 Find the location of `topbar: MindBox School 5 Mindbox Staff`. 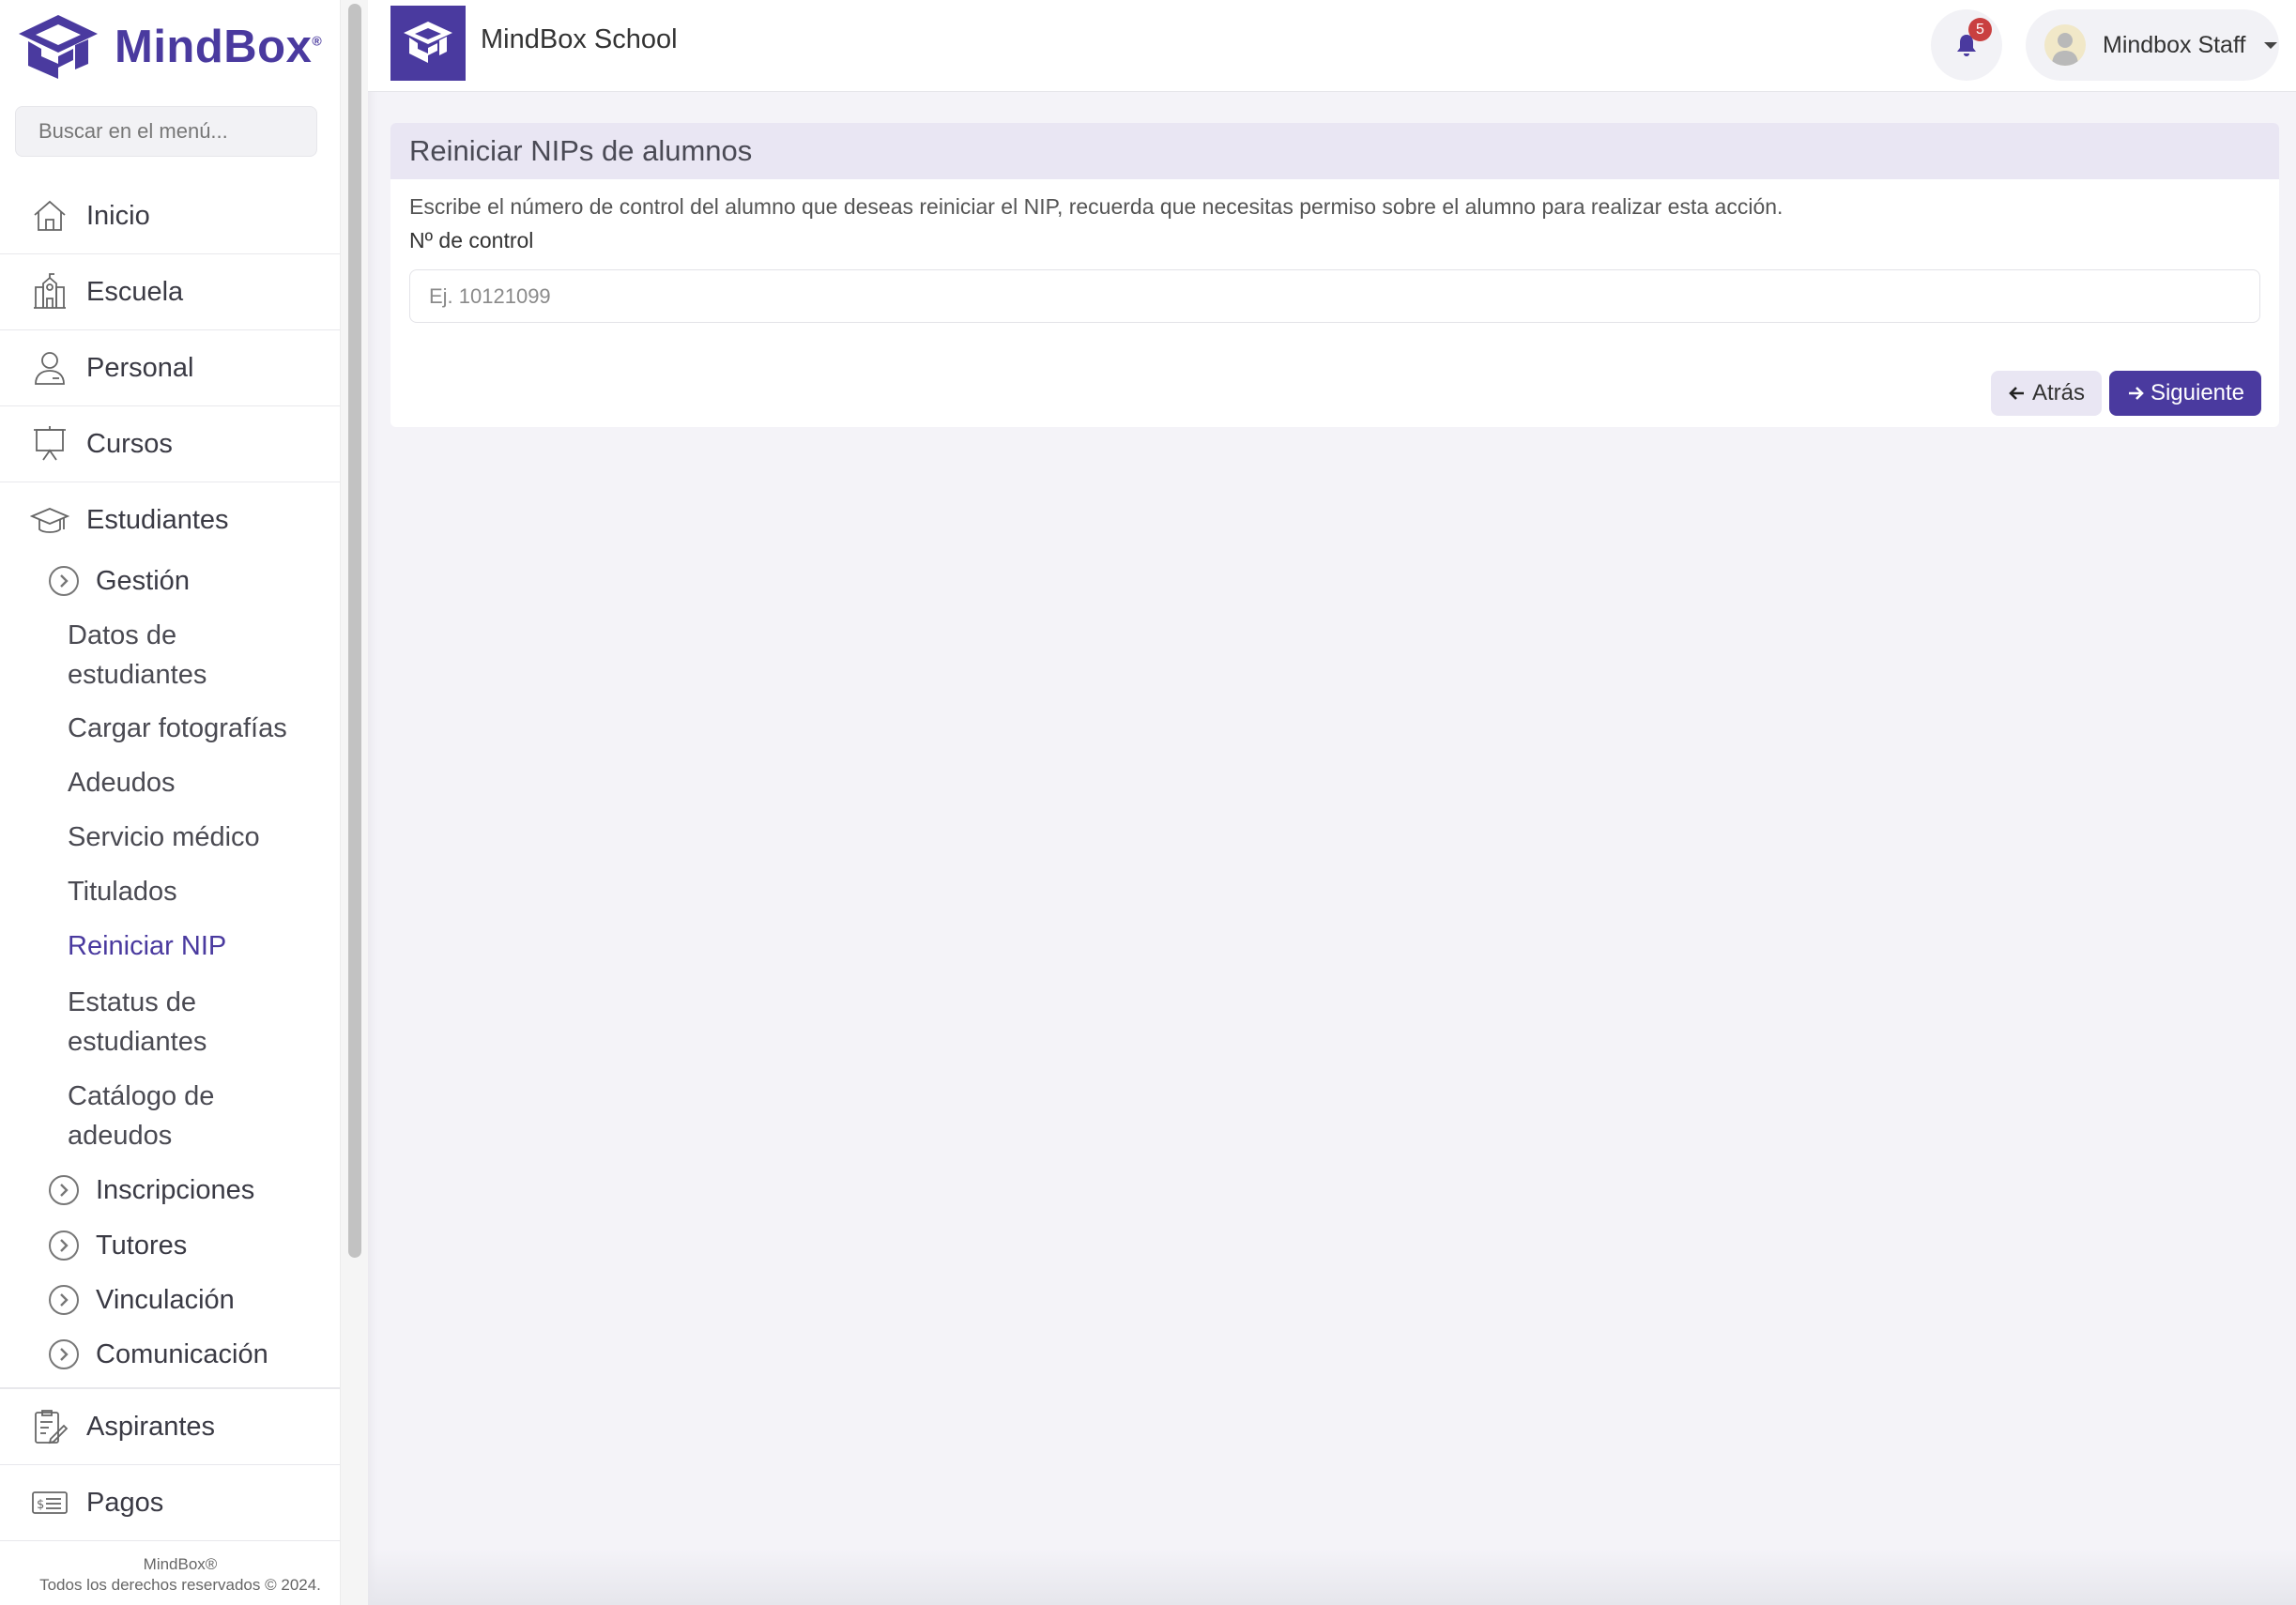

topbar: MindBox School 5 Mindbox Staff is located at coordinates (1332, 46).